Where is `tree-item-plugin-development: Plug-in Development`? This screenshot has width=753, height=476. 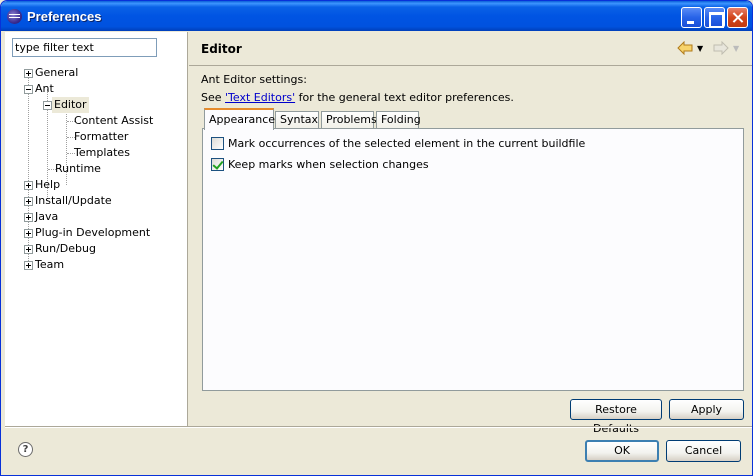 tree-item-plugin-development: Plug-in Development is located at coordinates (96, 233).